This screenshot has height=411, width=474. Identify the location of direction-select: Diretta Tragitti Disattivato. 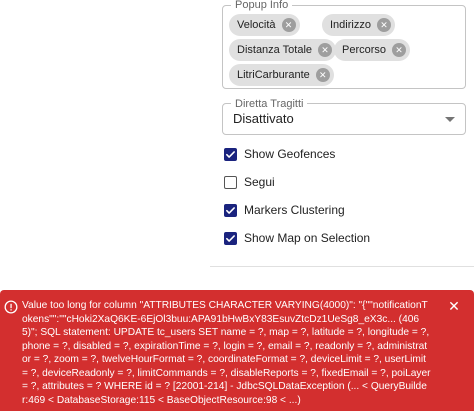
(344, 116).